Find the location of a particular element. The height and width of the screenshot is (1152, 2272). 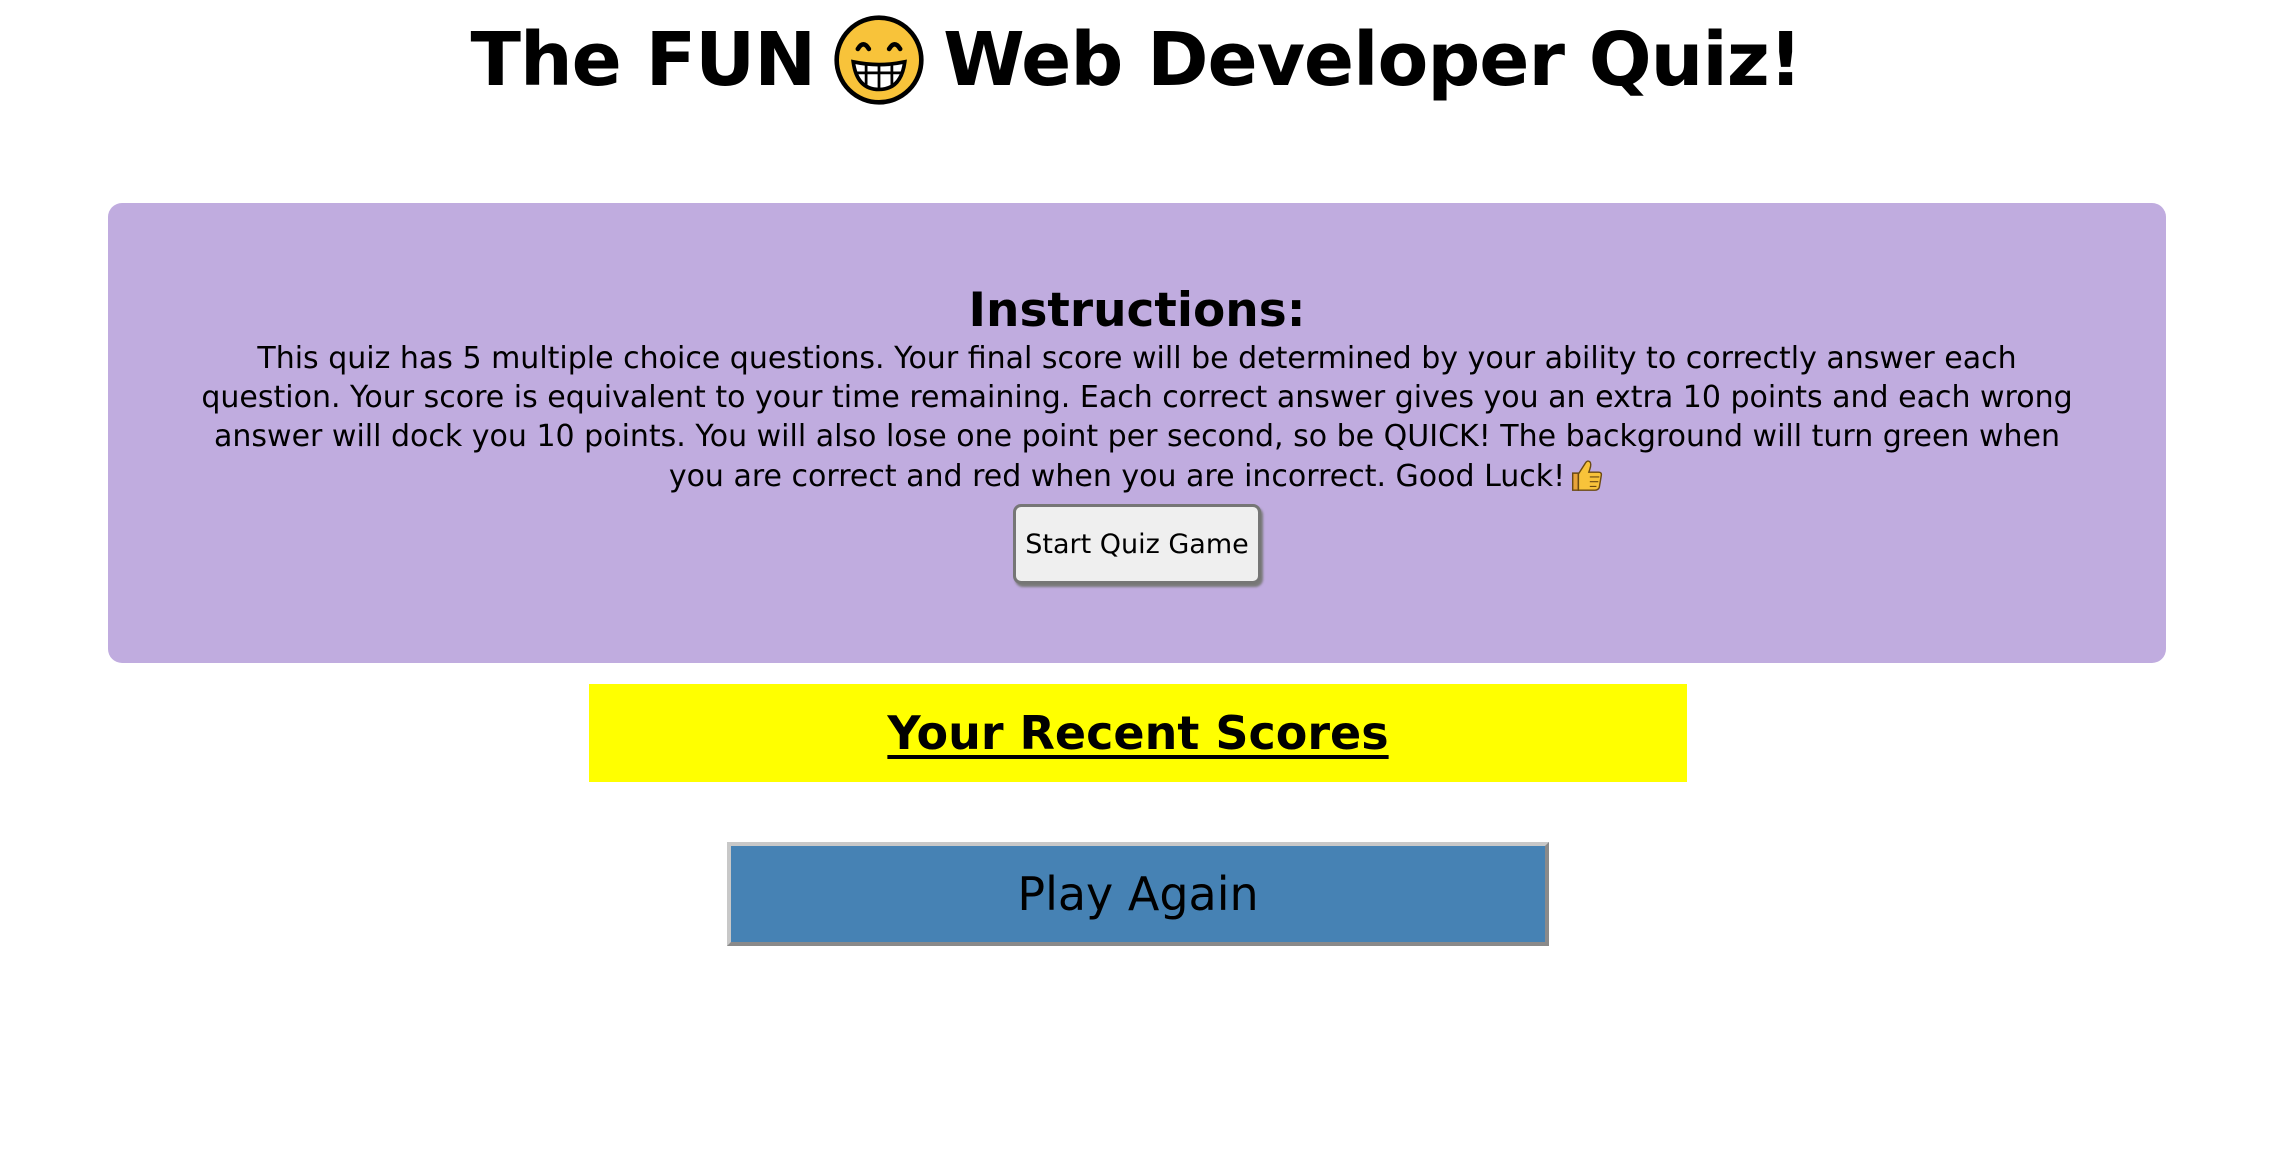

grinning-face-icon is located at coordinates (879, 60).